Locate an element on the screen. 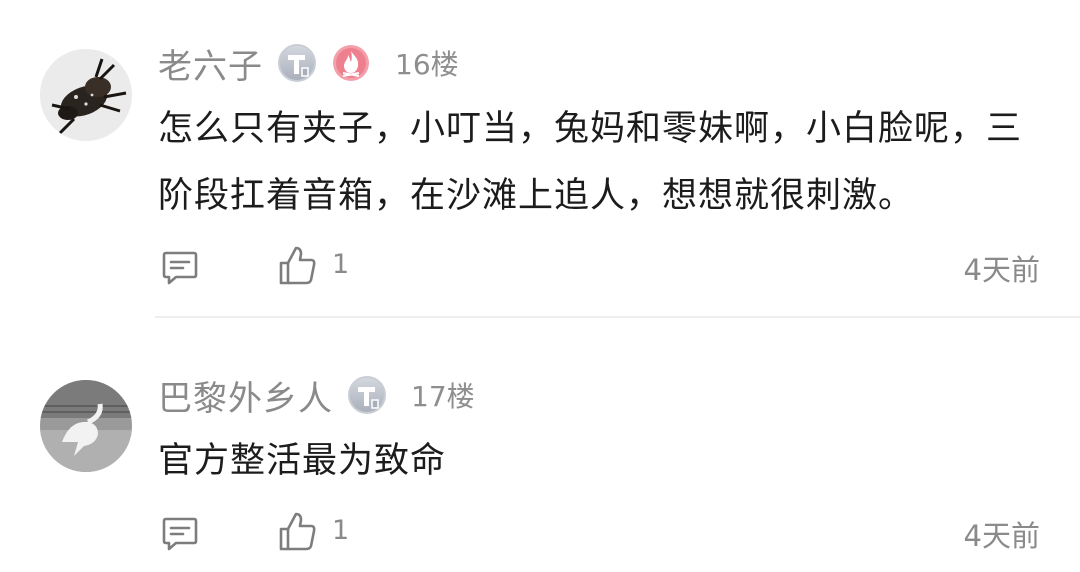 The width and height of the screenshot is (1080, 572). comment-text: 官方整活最为致命 is located at coordinates (302, 461).